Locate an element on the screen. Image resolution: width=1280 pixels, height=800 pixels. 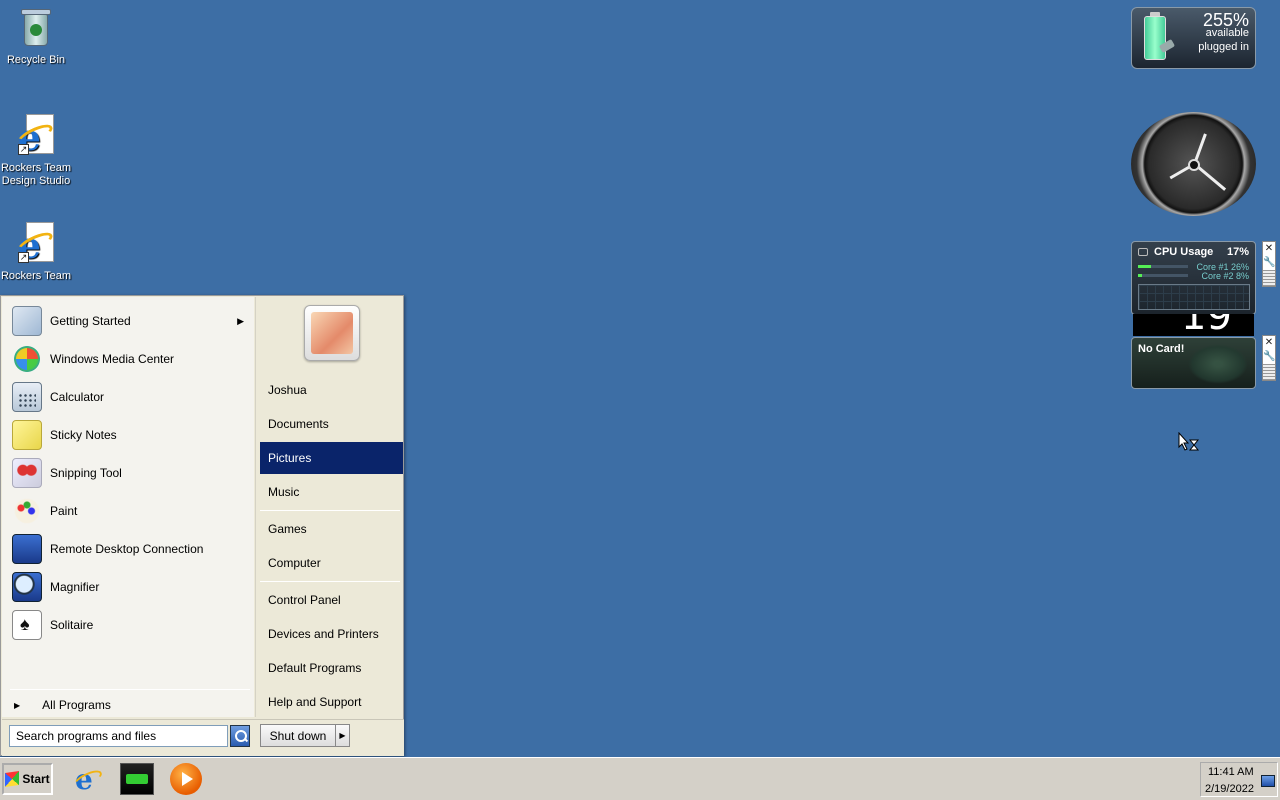
gpu-gadget-controls: ✕ 🔧 is located at coordinates (1269, 358).